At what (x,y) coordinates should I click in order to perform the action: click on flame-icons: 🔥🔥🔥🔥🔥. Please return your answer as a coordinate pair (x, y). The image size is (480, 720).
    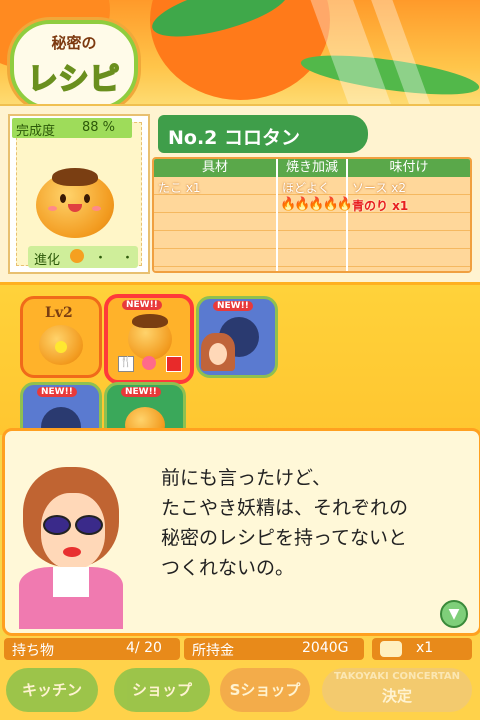
    Looking at the image, I should click on (316, 204).